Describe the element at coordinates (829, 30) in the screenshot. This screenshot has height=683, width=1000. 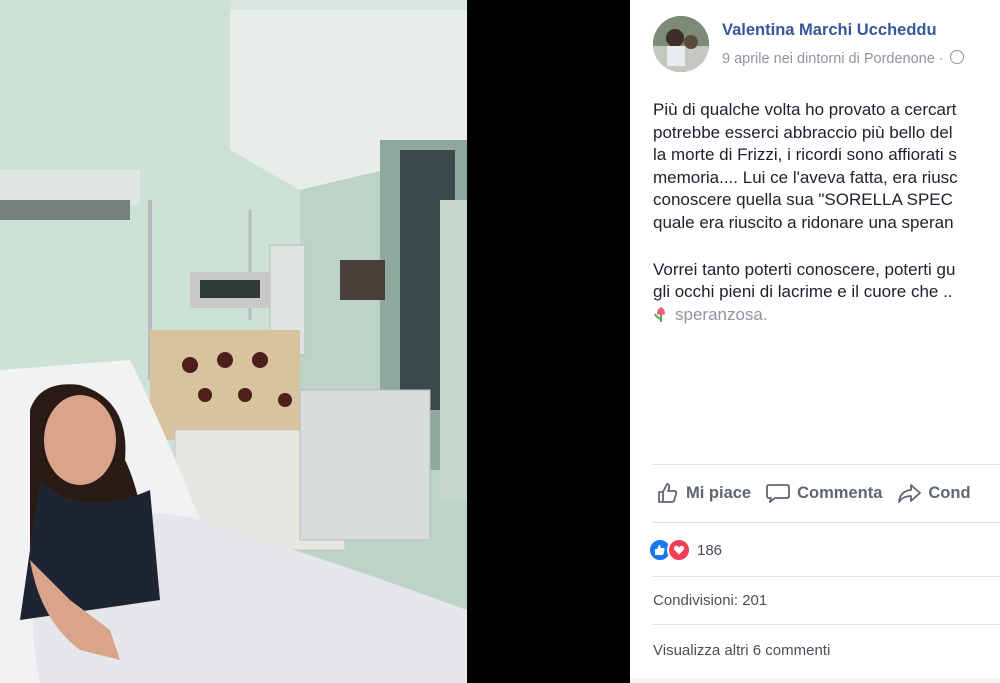
I see `post-author-name: Valentina Marchi Uccheddu` at that location.